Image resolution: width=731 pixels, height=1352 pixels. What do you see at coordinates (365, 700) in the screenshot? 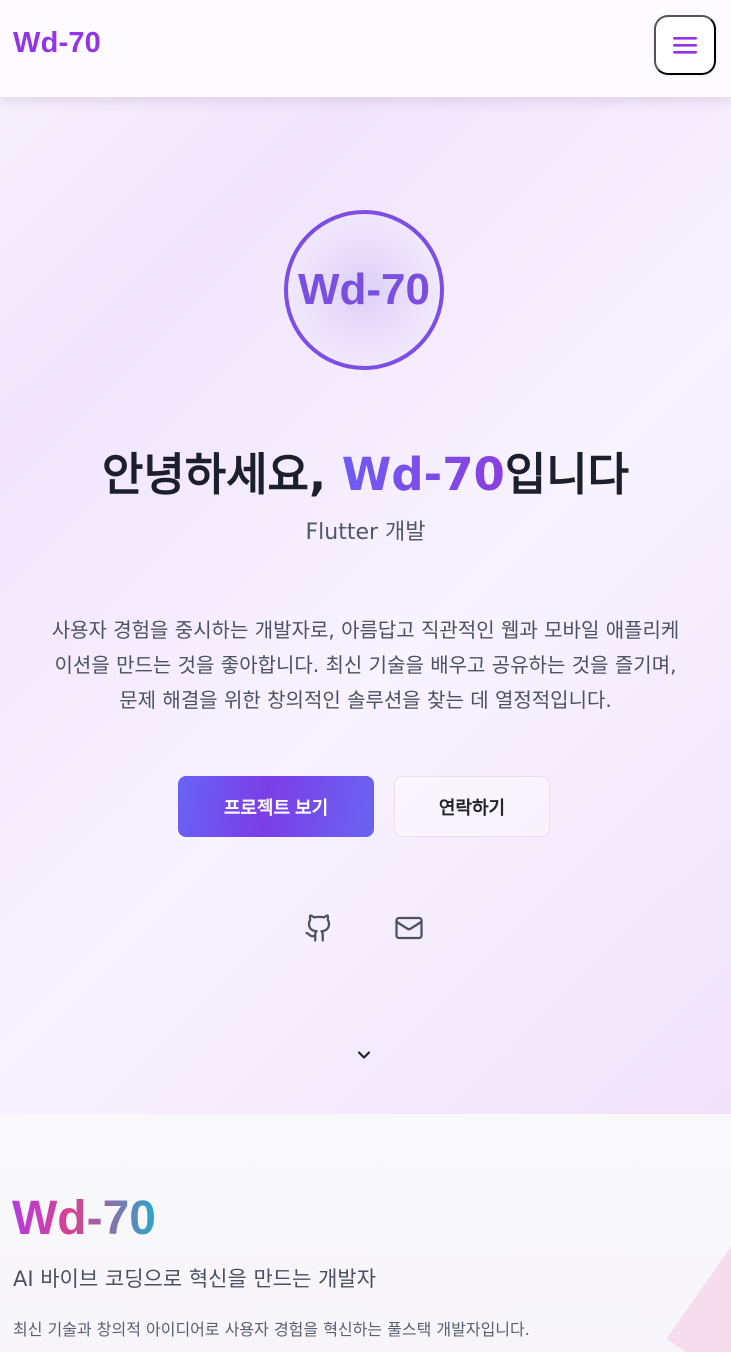
I see `description-line: 문제 해결을 위한 창의적인 솔루션을 찾는 데 열정적입니다.` at bounding box center [365, 700].